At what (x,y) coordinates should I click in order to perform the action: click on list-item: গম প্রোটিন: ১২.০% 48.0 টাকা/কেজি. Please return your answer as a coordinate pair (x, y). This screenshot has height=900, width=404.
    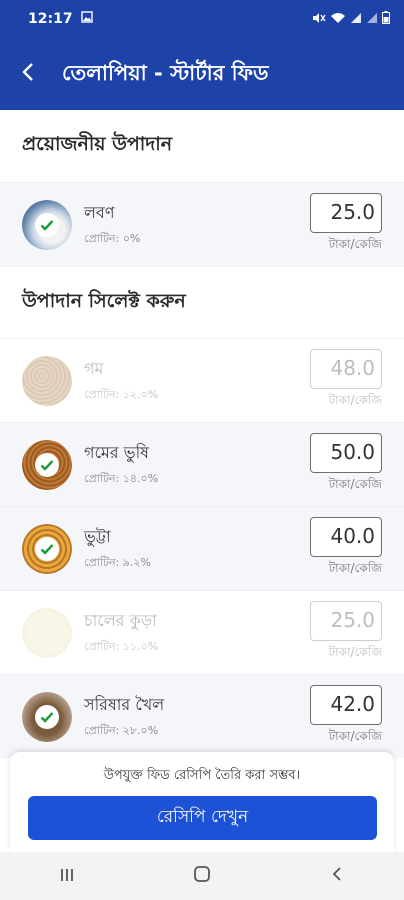
    Looking at the image, I should click on (202, 380).